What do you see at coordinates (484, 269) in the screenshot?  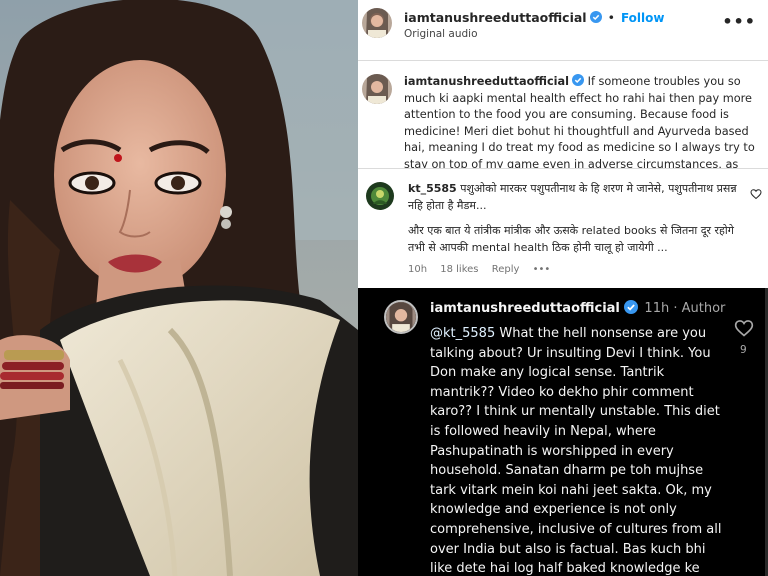 I see `comment-meta: 10h 18 likes Reply •••` at bounding box center [484, 269].